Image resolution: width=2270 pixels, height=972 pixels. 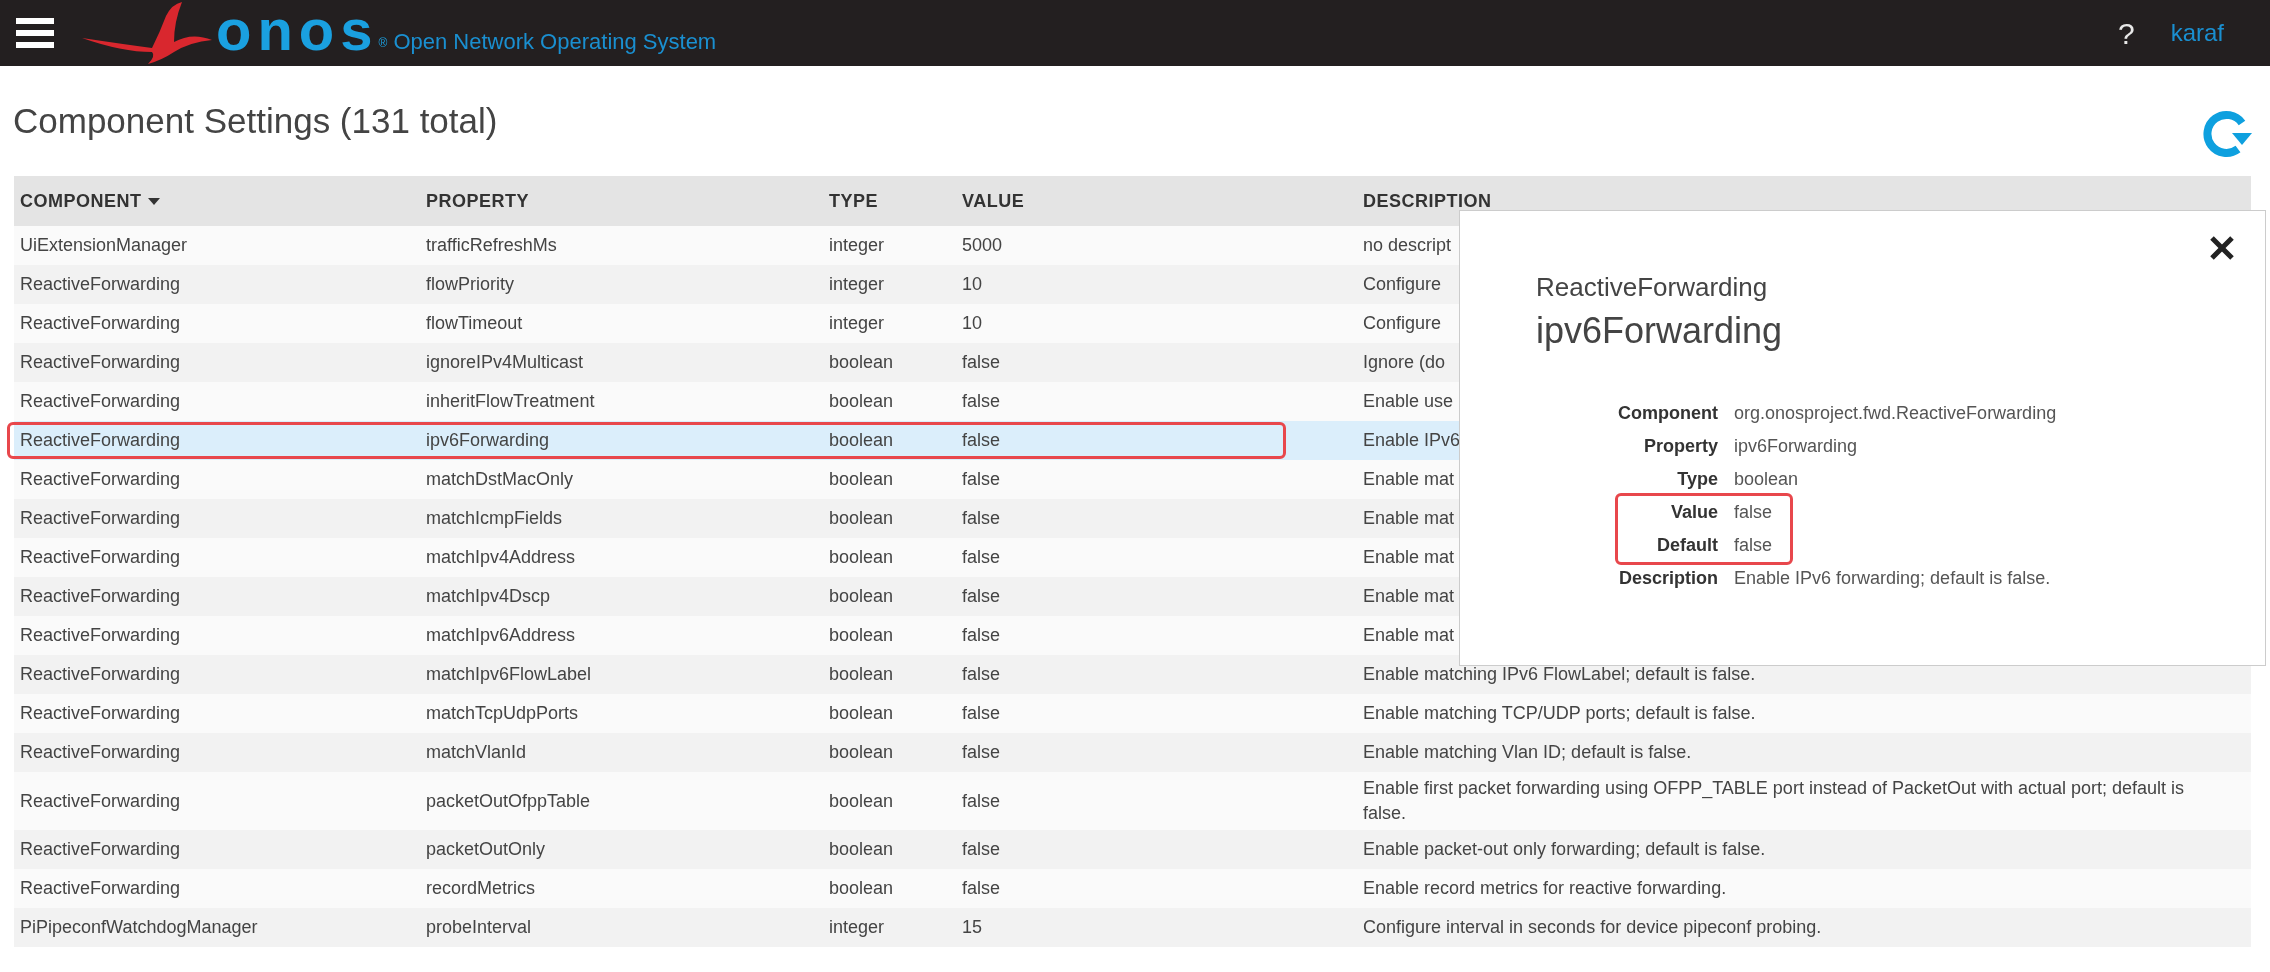 I want to click on refresh-icon, so click(x=2228, y=133).